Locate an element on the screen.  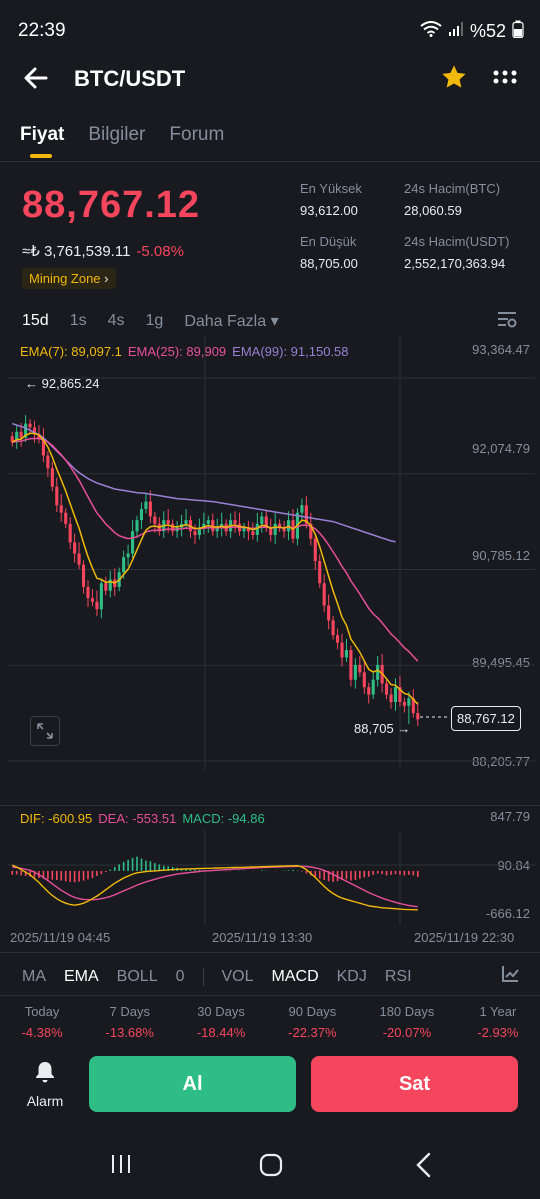
perf-value: -13.68% is located at coordinates (129, 1032).